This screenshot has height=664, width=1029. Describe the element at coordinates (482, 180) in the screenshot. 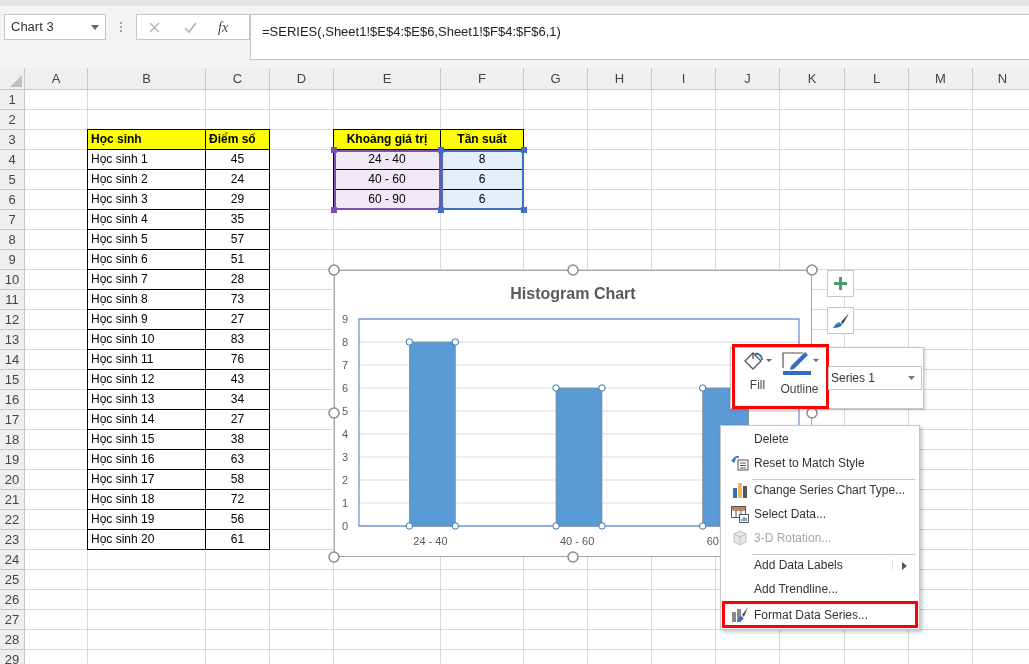

I see `table-cell: 6` at that location.